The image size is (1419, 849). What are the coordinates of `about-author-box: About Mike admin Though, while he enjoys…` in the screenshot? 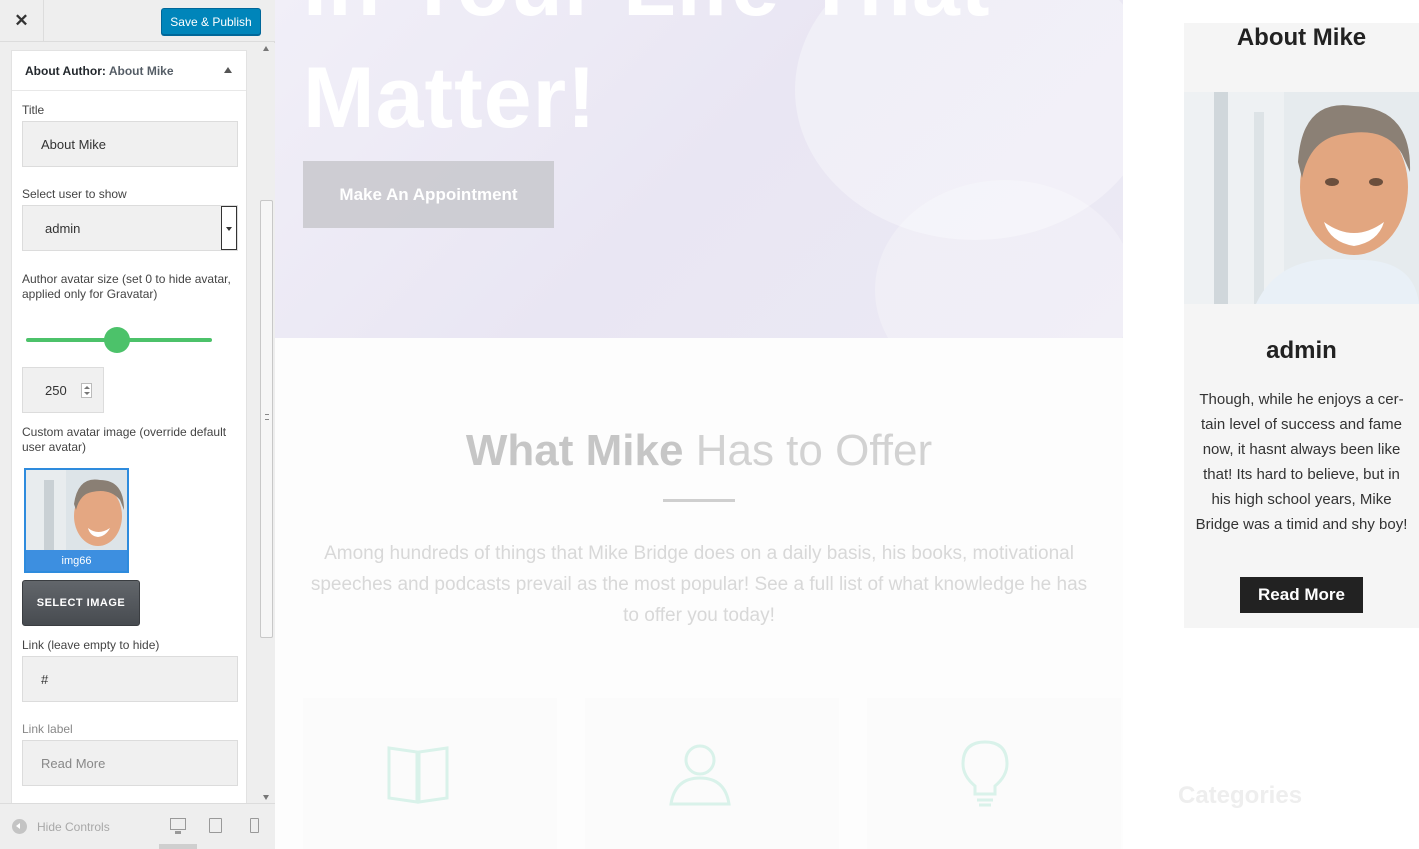 It's located at (1301, 325).